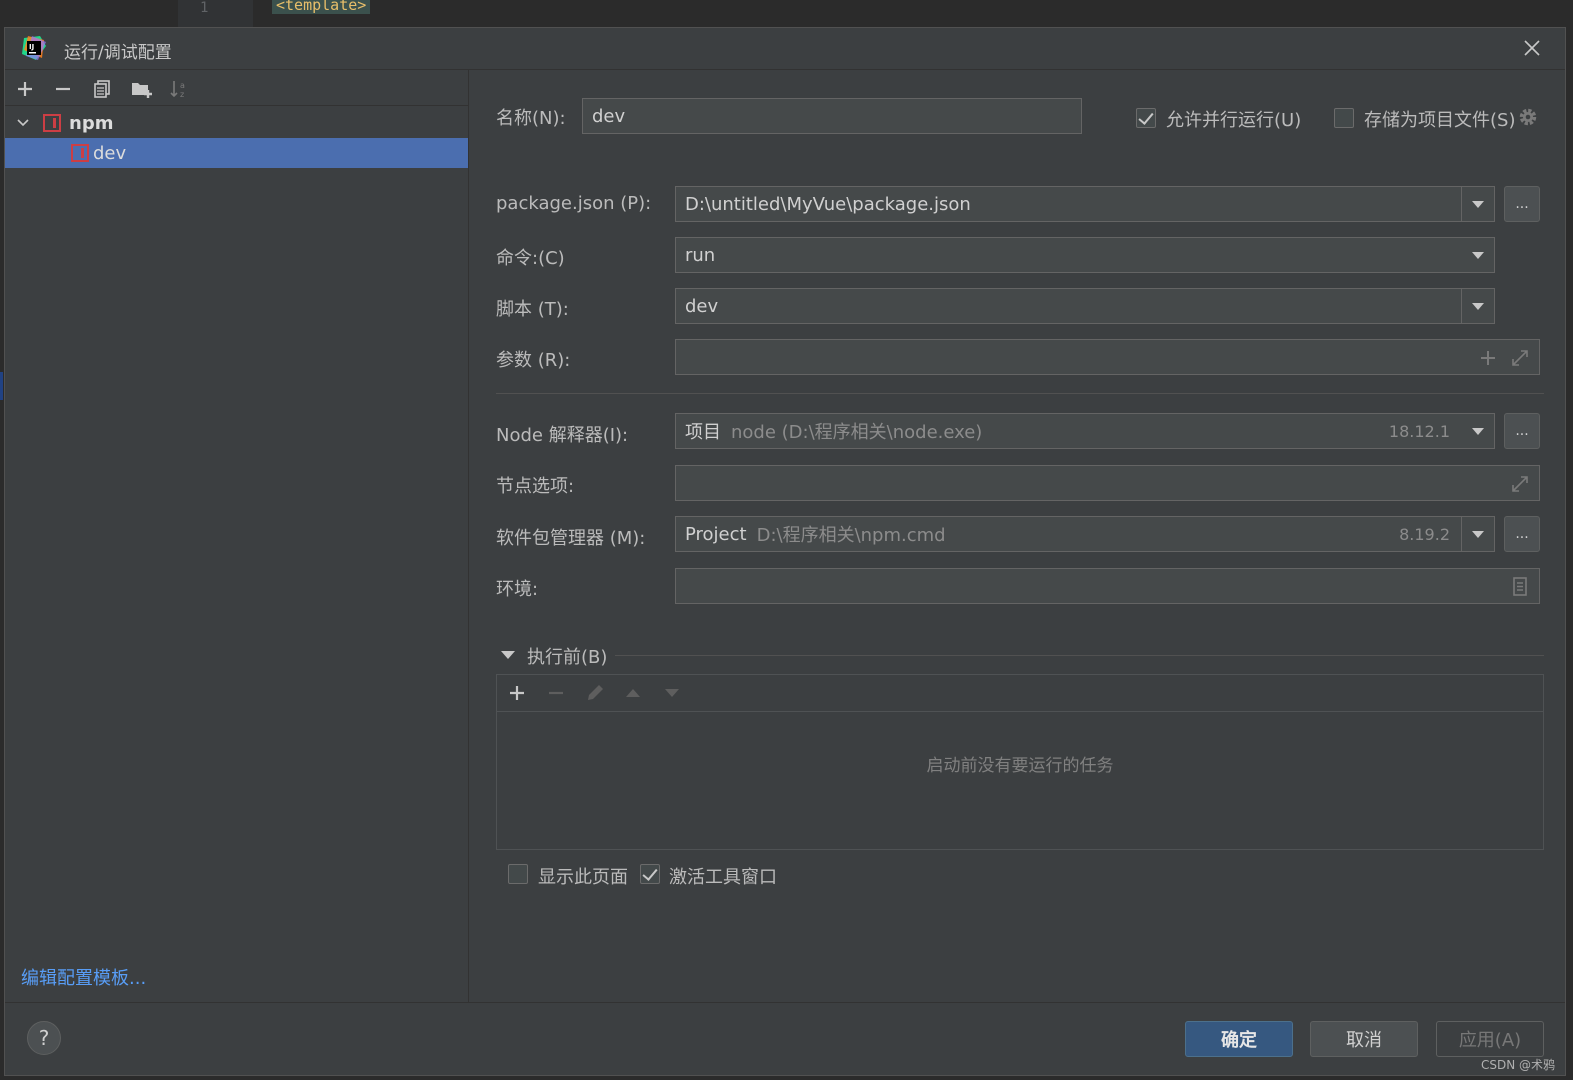  I want to click on line-number: 1, so click(204, 8).